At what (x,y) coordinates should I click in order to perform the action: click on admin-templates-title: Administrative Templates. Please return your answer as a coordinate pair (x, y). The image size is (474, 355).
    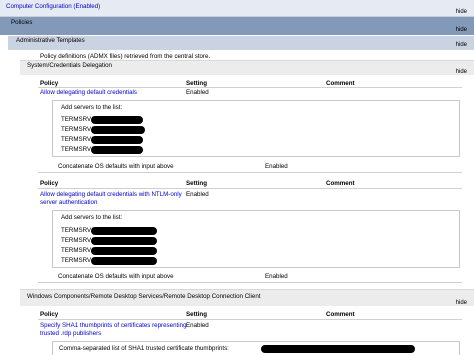
    Looking at the image, I should click on (50, 40).